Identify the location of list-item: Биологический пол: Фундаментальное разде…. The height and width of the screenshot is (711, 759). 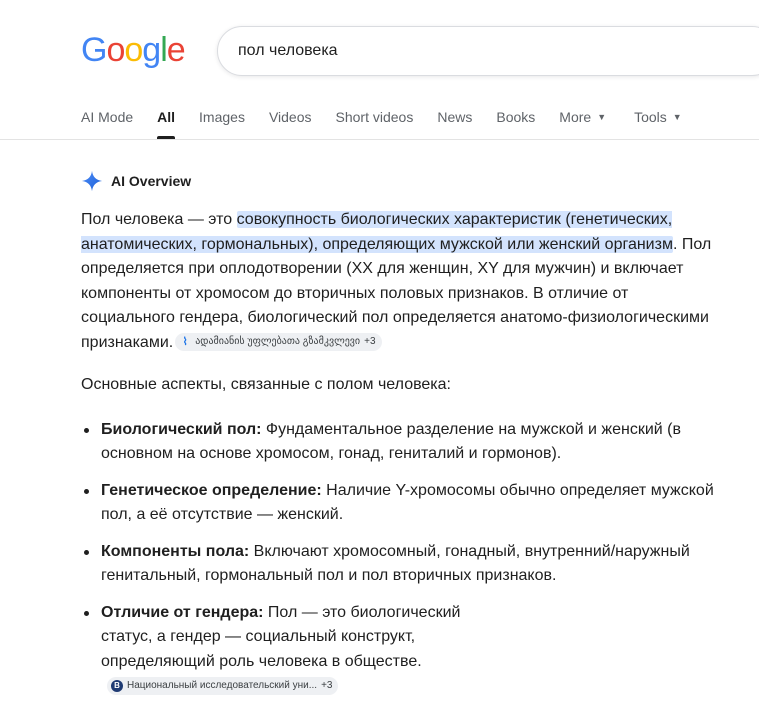
(402, 442).